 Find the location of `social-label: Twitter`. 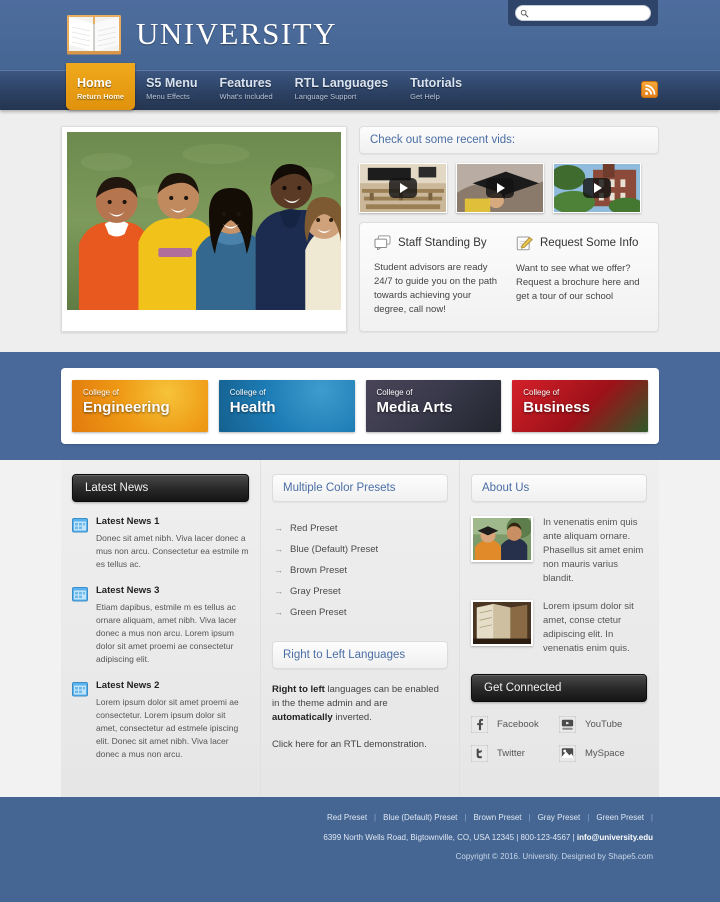

social-label: Twitter is located at coordinates (511, 753).